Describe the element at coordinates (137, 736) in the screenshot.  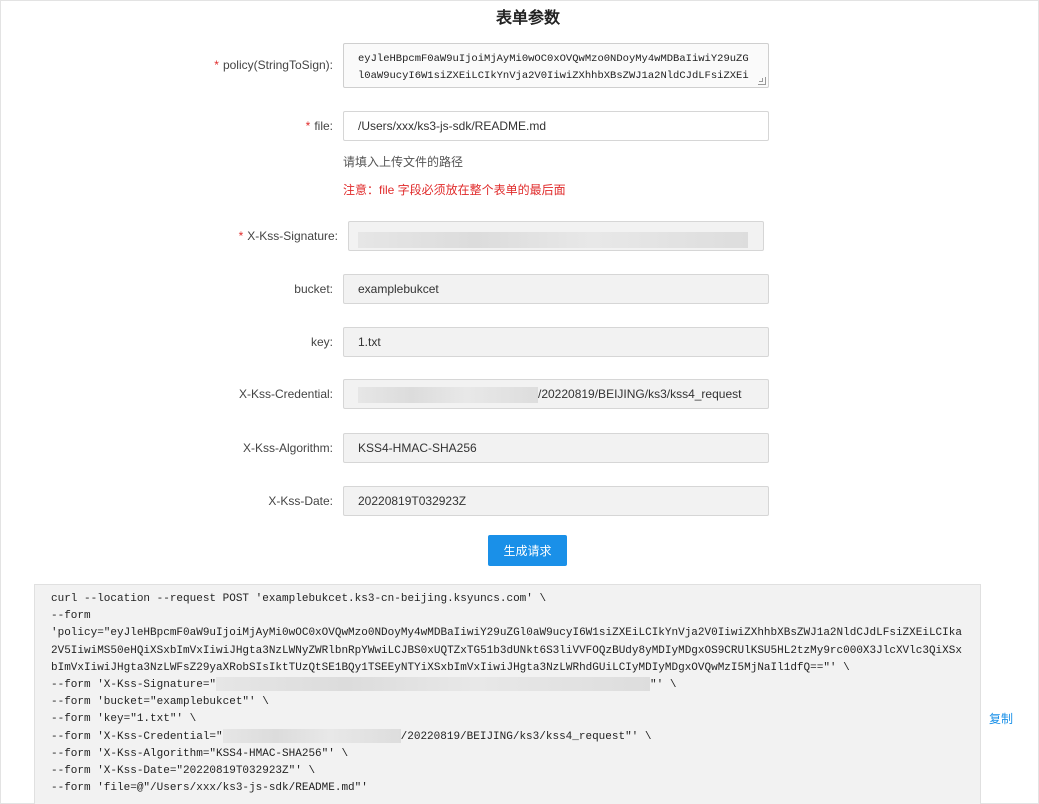
I see `code-credential-prefix: --form 'X-Kss-Credential="` at that location.